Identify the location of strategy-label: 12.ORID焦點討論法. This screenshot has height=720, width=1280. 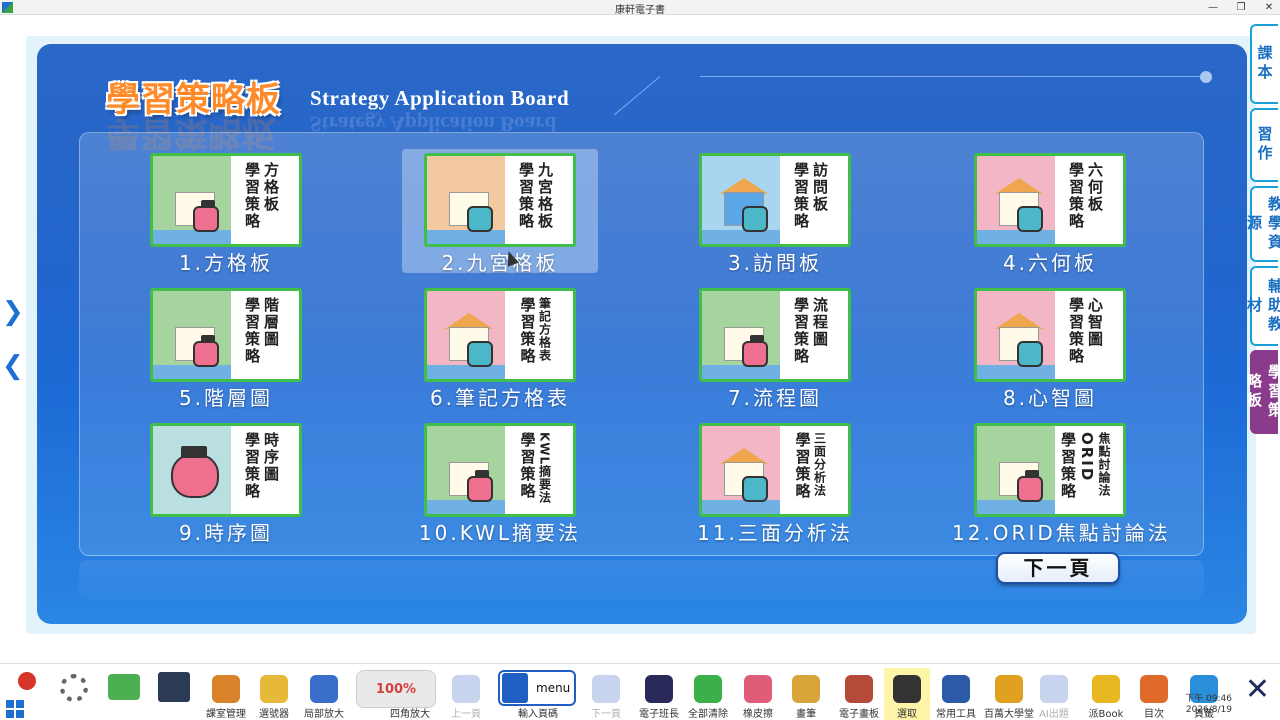
(1060, 531).